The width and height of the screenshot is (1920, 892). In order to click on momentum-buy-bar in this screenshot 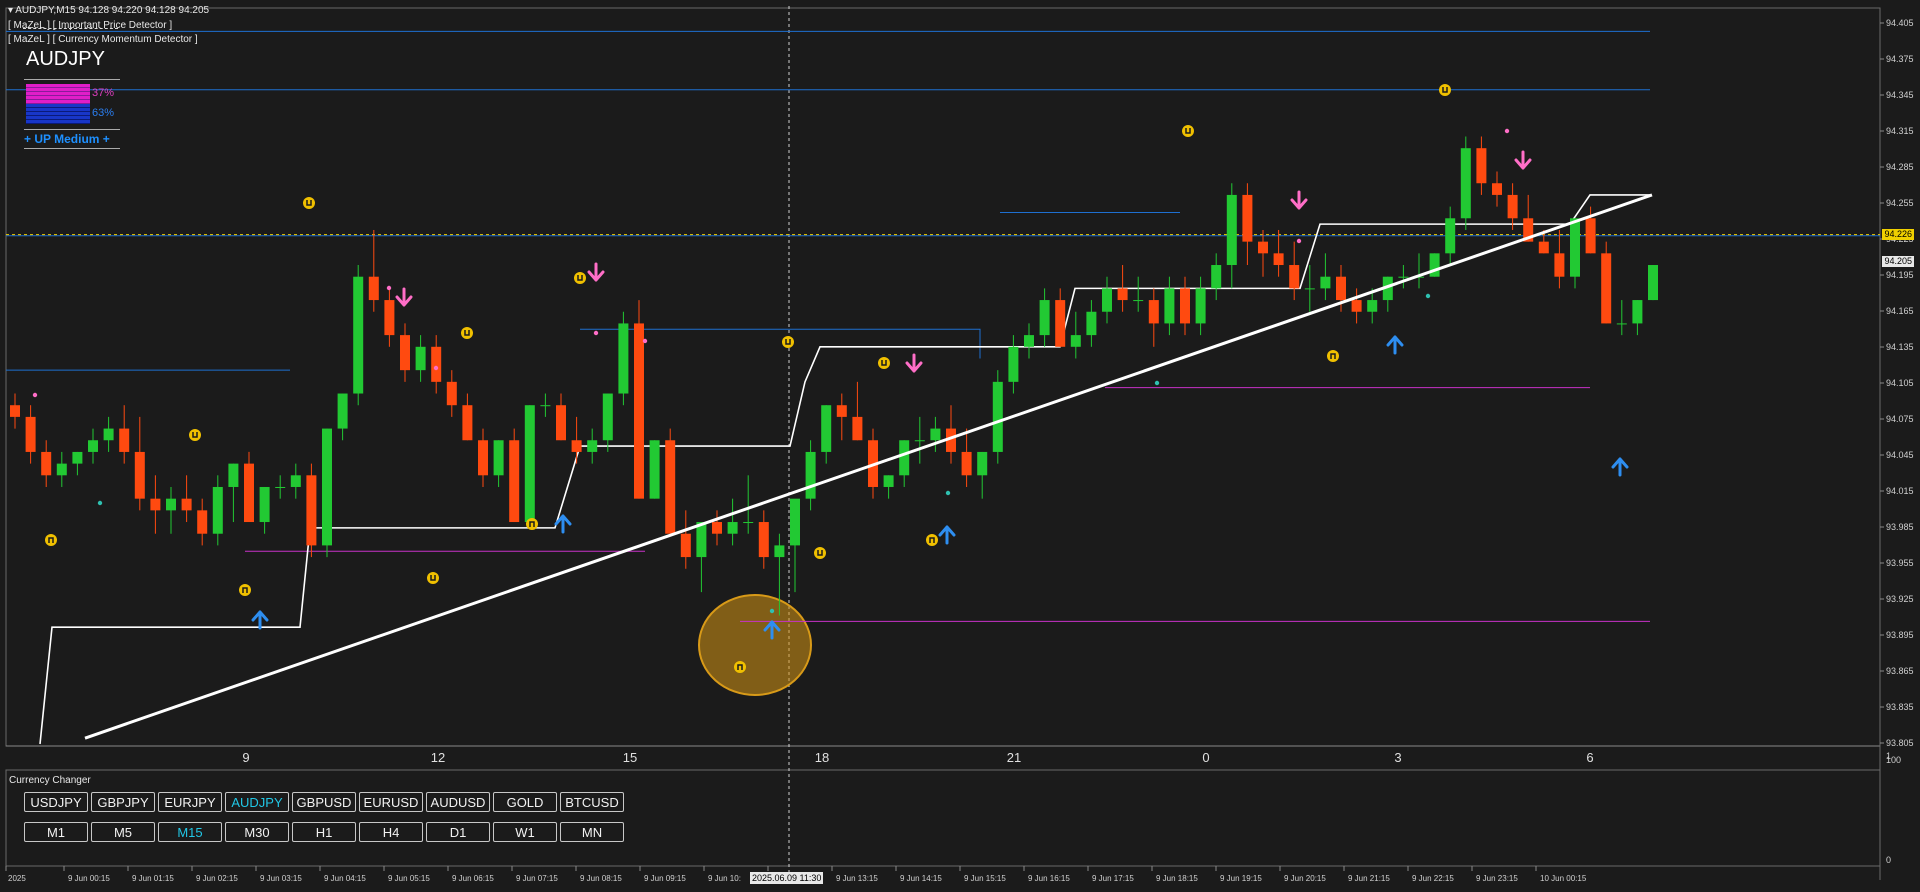, I will do `click(58, 114)`.